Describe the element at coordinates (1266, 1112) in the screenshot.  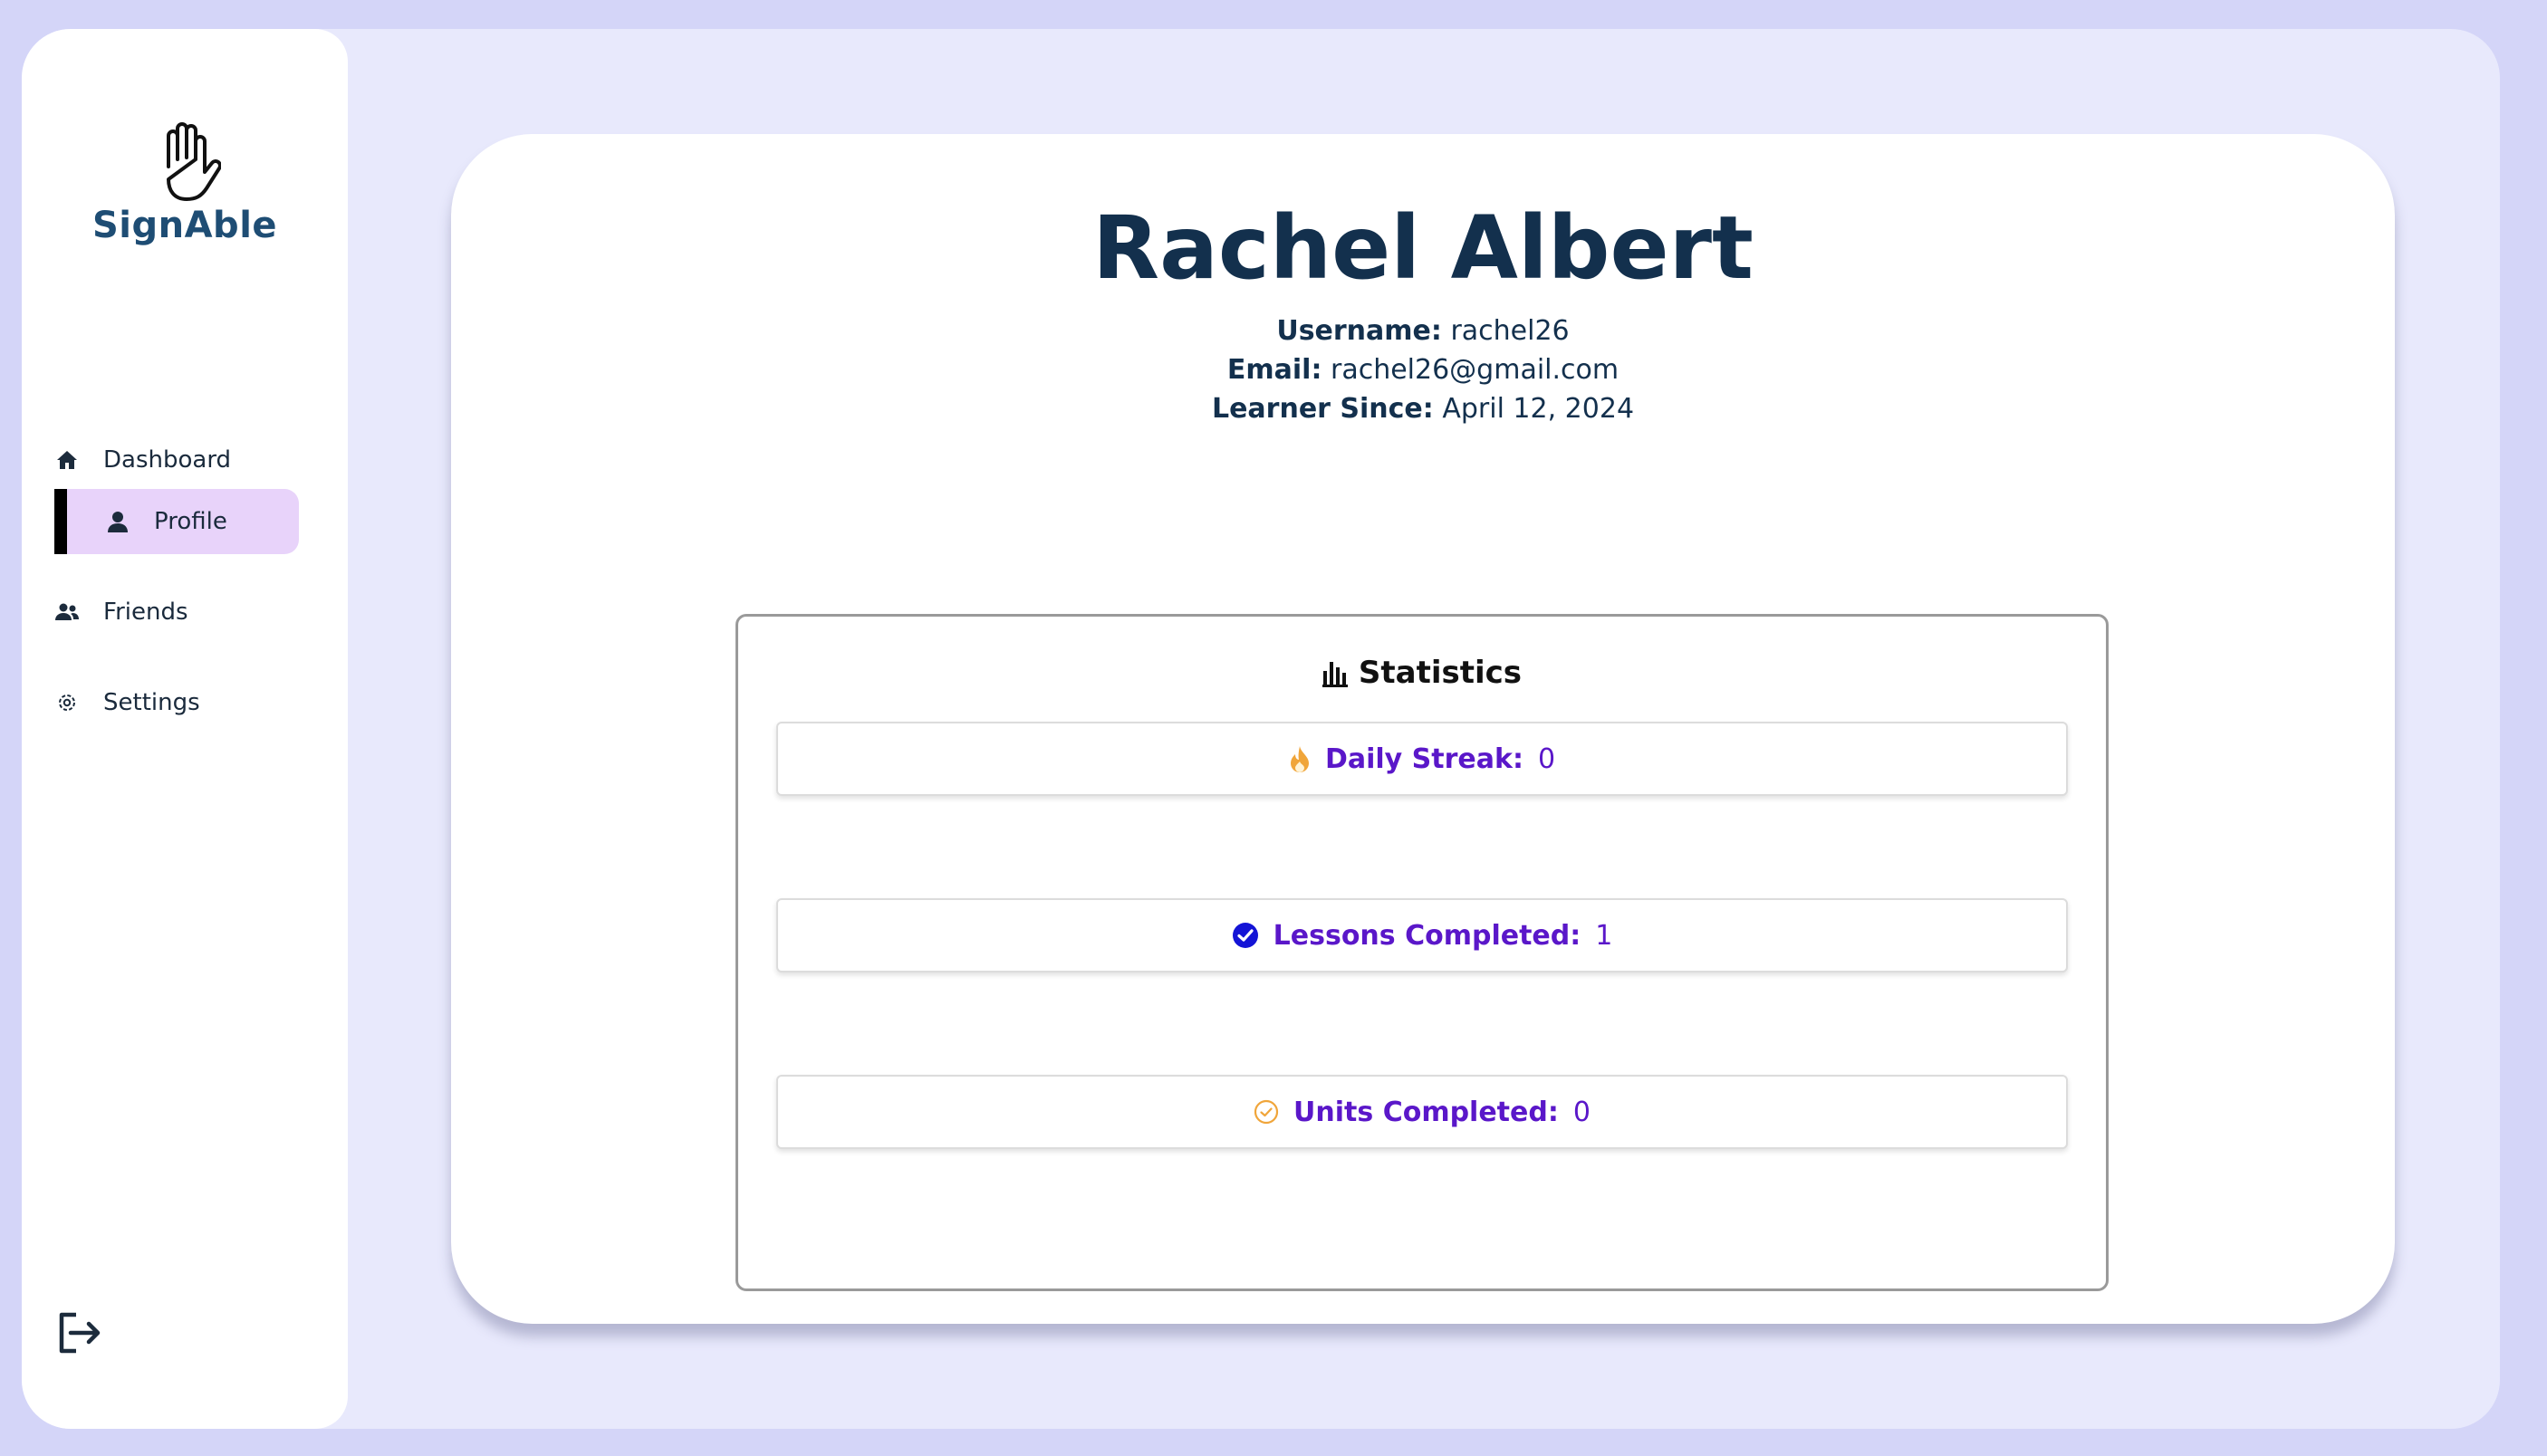
I see `check-circle-outline-icon` at that location.